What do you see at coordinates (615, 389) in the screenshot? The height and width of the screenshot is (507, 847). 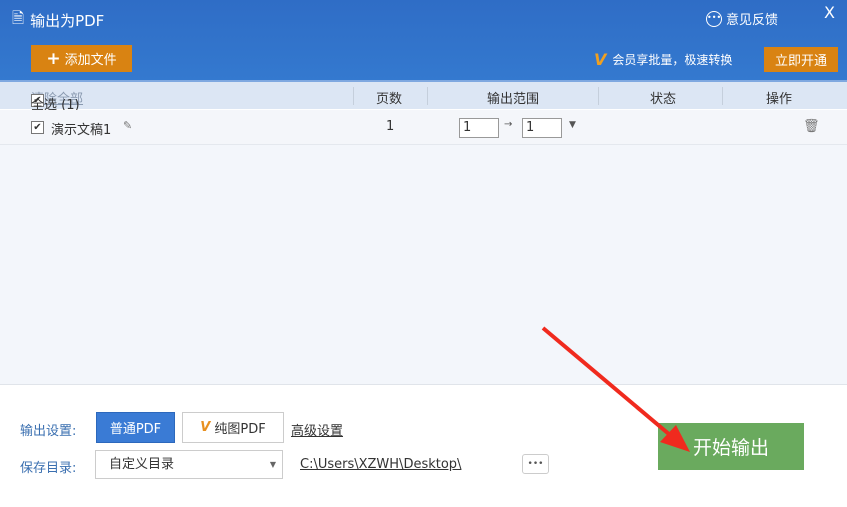 I see `red-arrow-annotation` at bounding box center [615, 389].